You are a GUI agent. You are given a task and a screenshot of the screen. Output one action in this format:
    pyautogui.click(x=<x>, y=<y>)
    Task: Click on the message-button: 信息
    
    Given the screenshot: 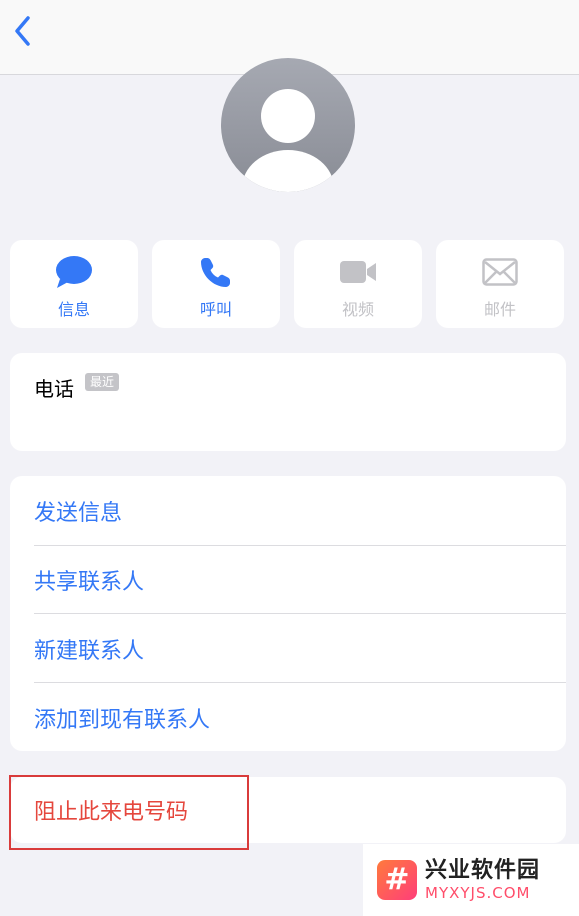 What is the action you would take?
    pyautogui.click(x=74, y=284)
    